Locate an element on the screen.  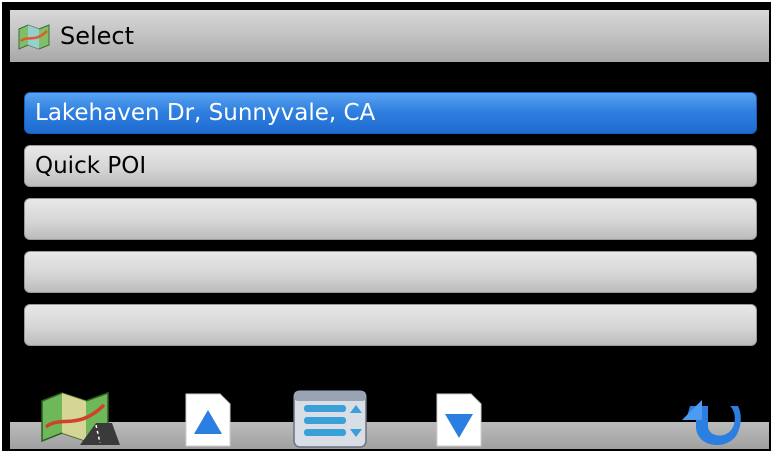
list-view-button is located at coordinates (330, 418).